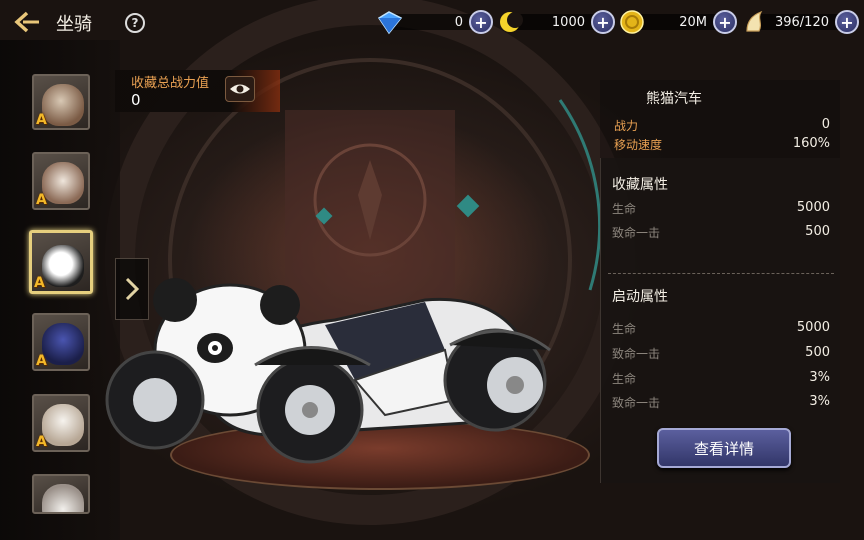 The width and height of the screenshot is (864, 540). I want to click on gold-count: 20M, so click(693, 22).